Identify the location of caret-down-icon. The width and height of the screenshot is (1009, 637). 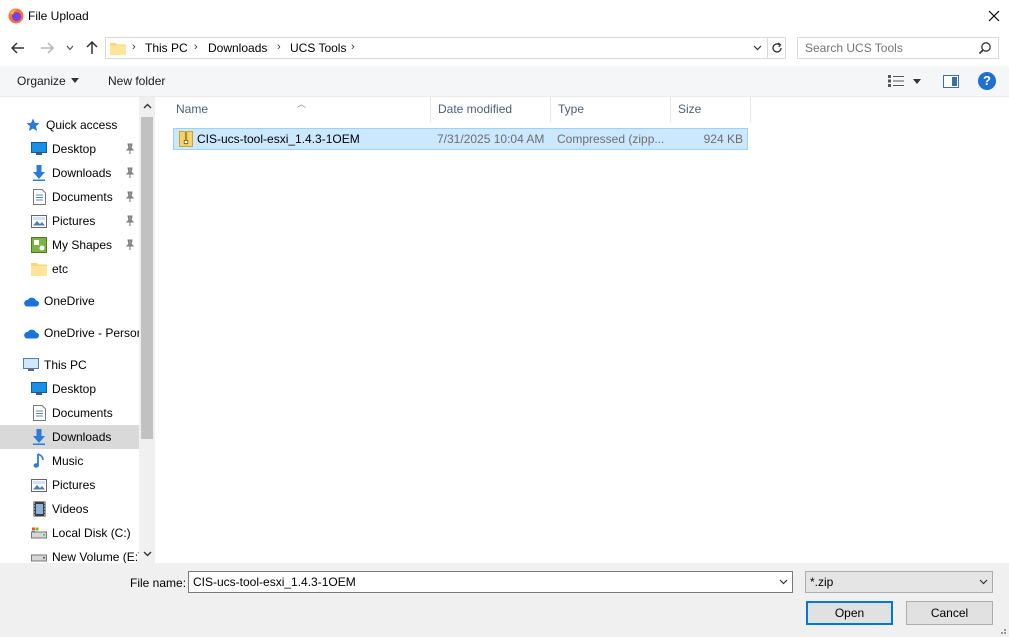
(74, 80).